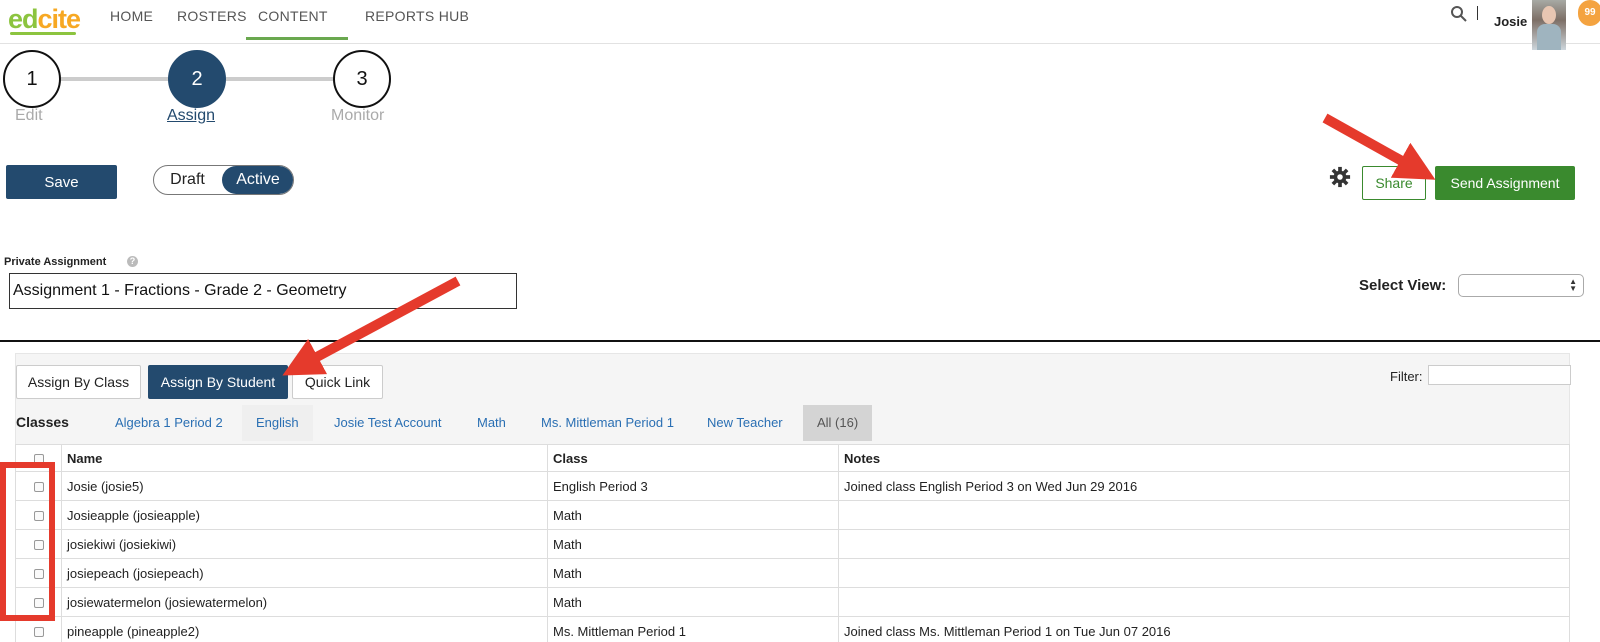  I want to click on tab-assign-by-class: Assign By Class, so click(78, 382).